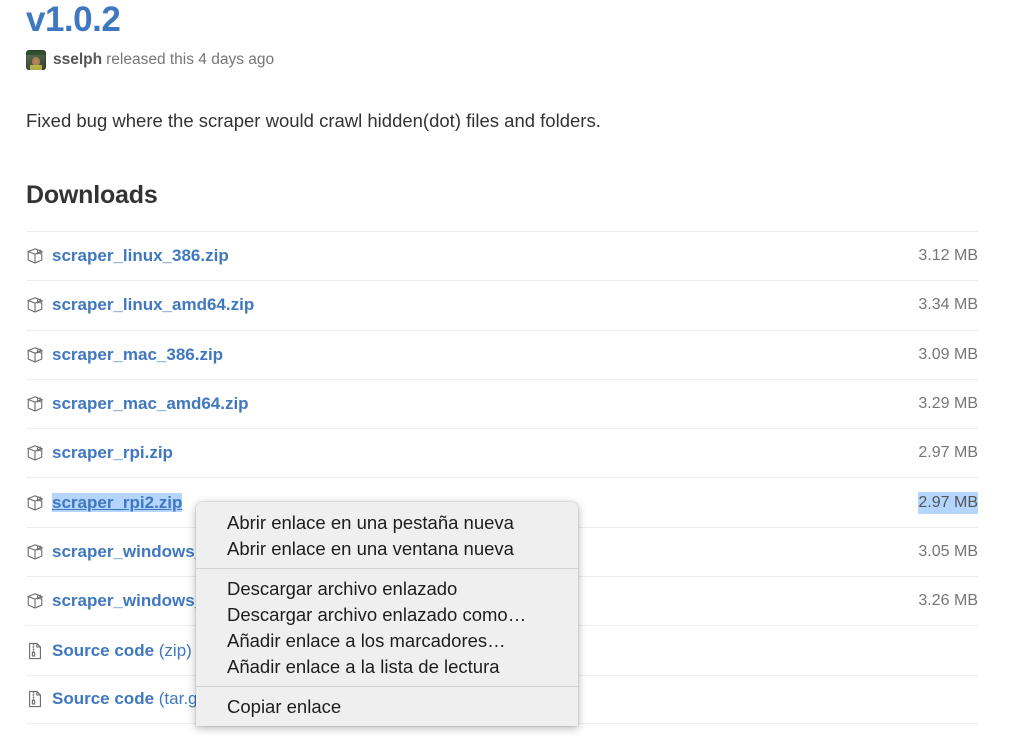 This screenshot has height=736, width=1024. I want to click on release-author: sselph, so click(77, 60).